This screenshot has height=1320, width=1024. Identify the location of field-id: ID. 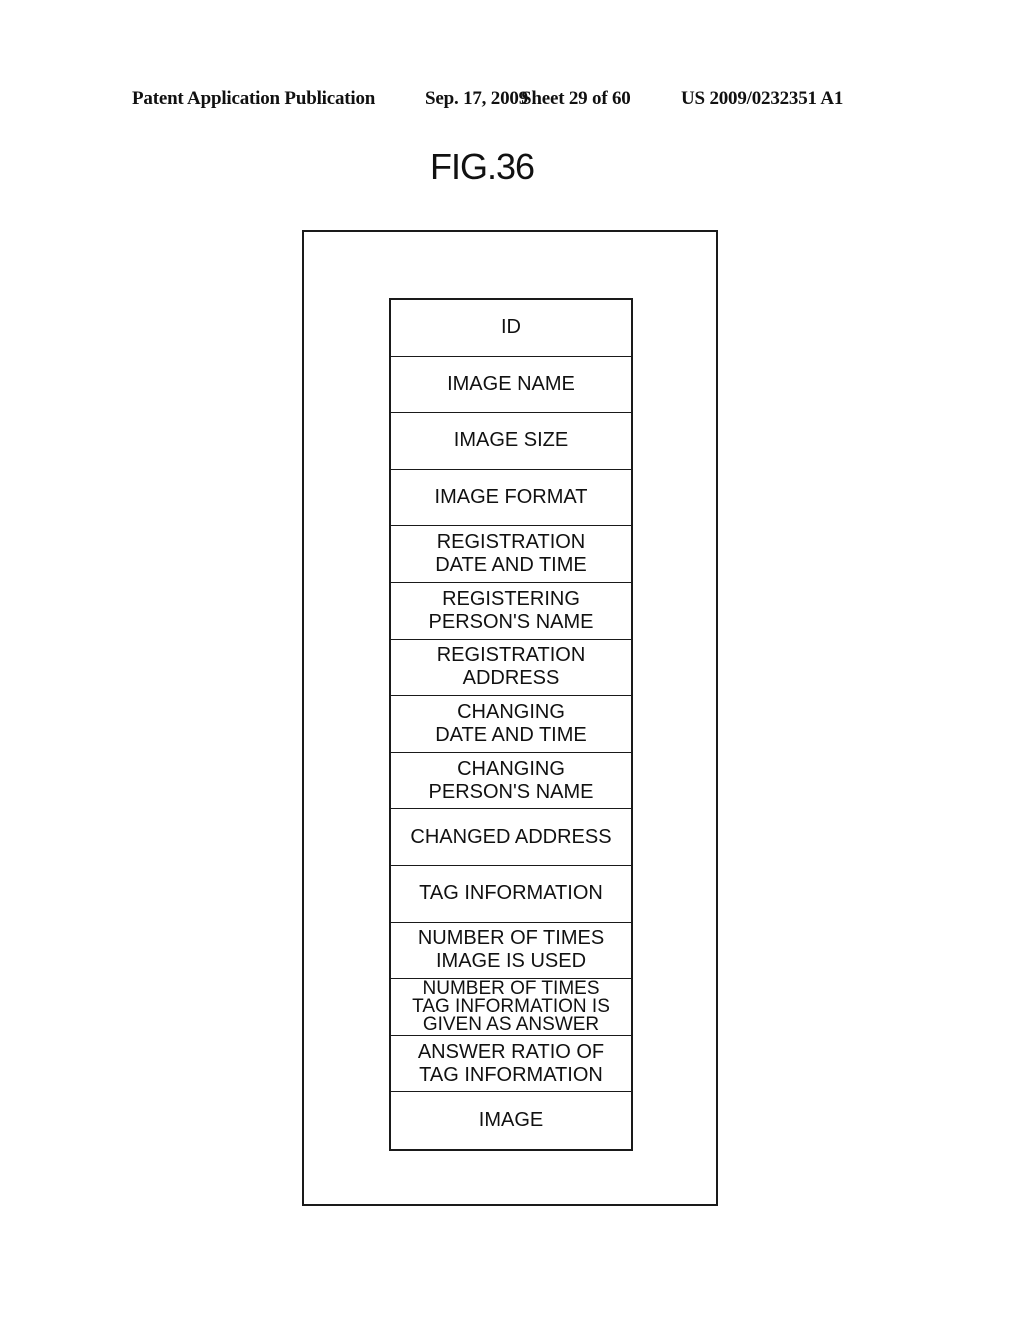
(511, 328).